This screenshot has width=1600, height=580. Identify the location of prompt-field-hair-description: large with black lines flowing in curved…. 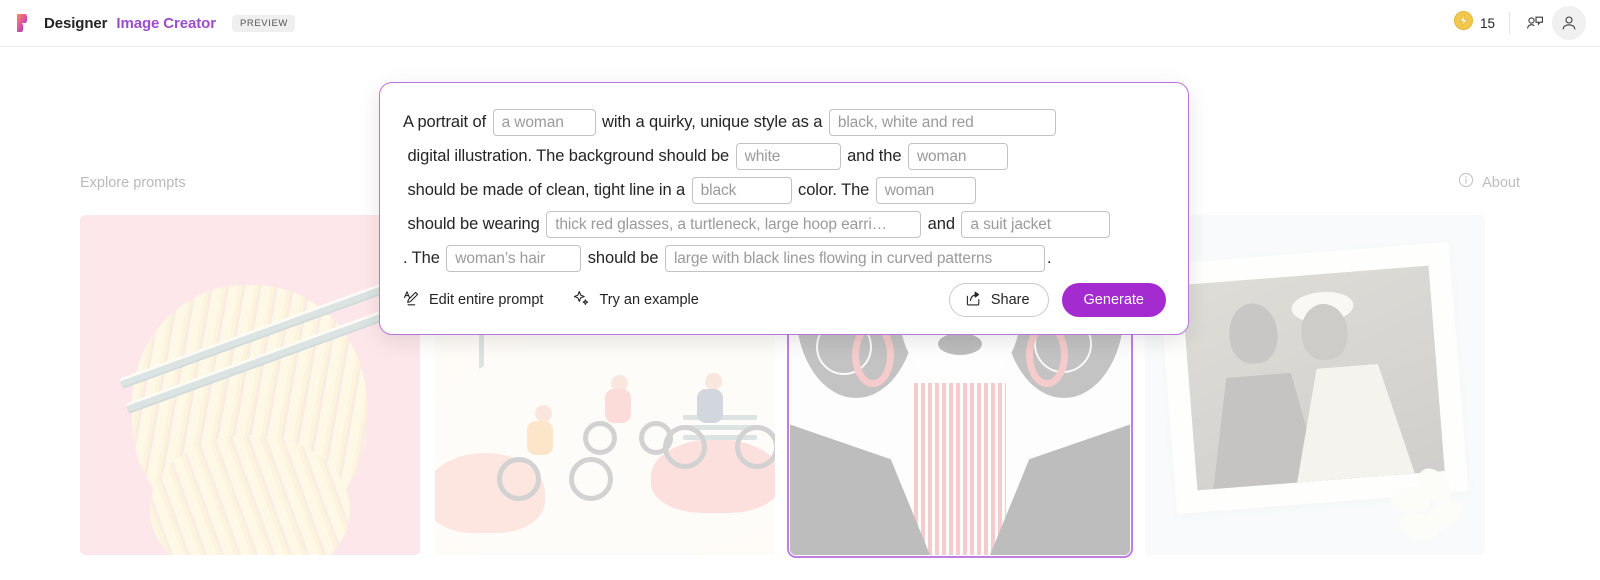
(854, 259).